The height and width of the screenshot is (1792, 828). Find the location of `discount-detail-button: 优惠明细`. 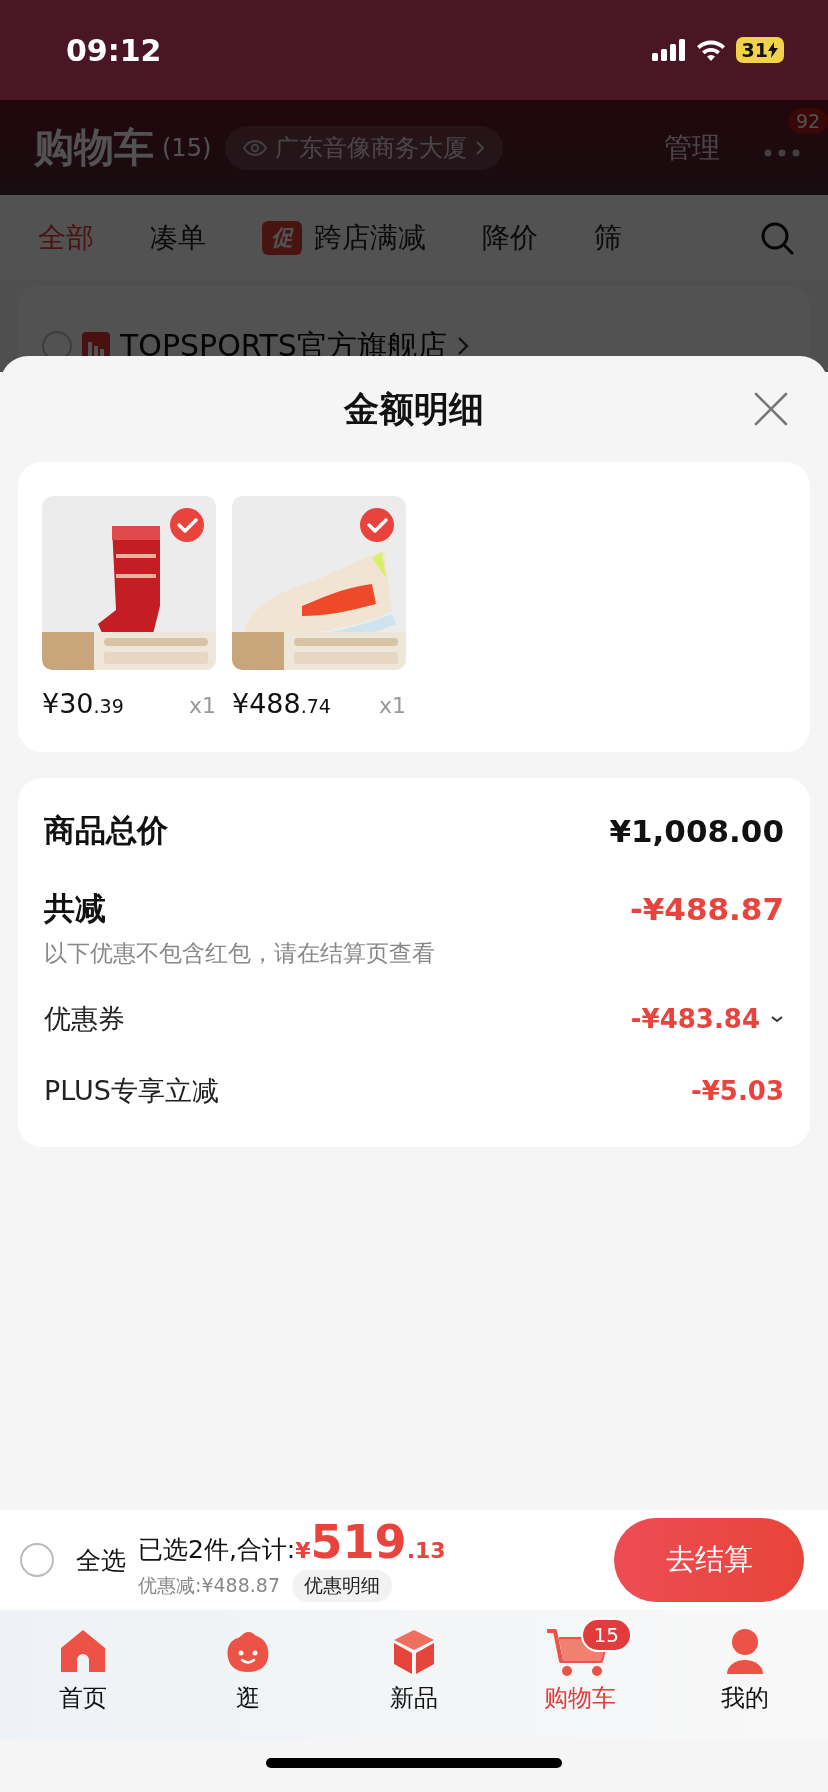

discount-detail-button: 优惠明细 is located at coordinates (342, 1585).